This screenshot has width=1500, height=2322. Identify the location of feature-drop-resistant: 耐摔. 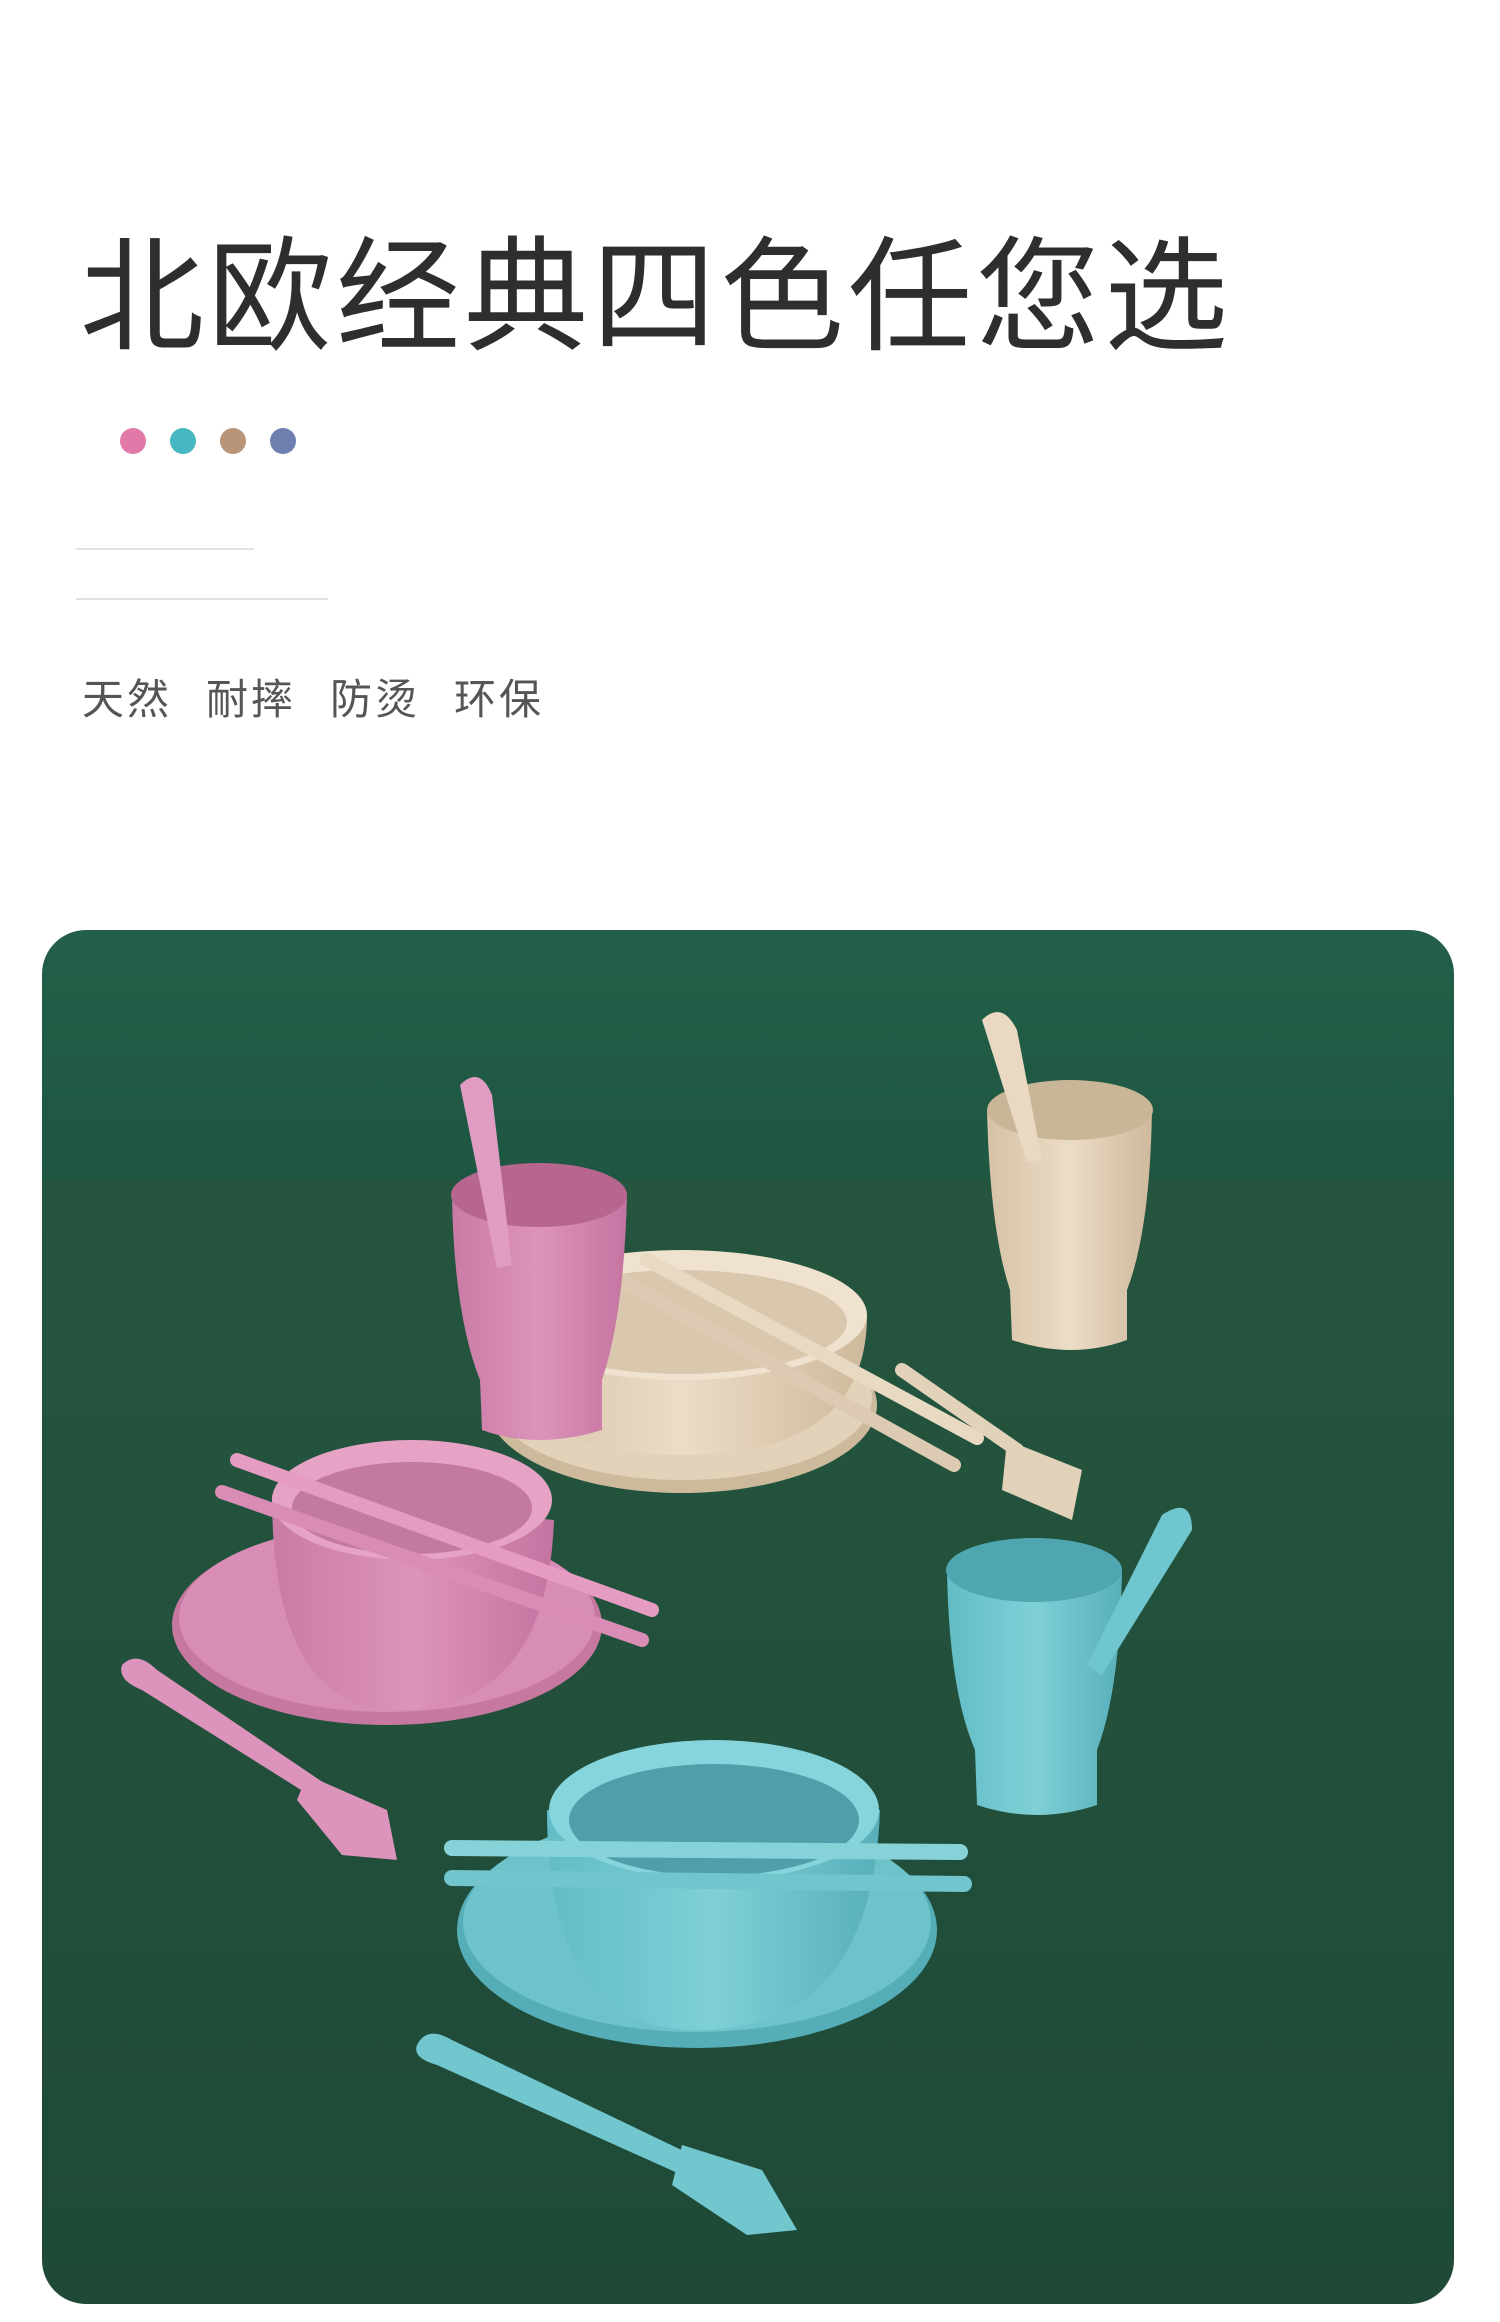
(251, 699).